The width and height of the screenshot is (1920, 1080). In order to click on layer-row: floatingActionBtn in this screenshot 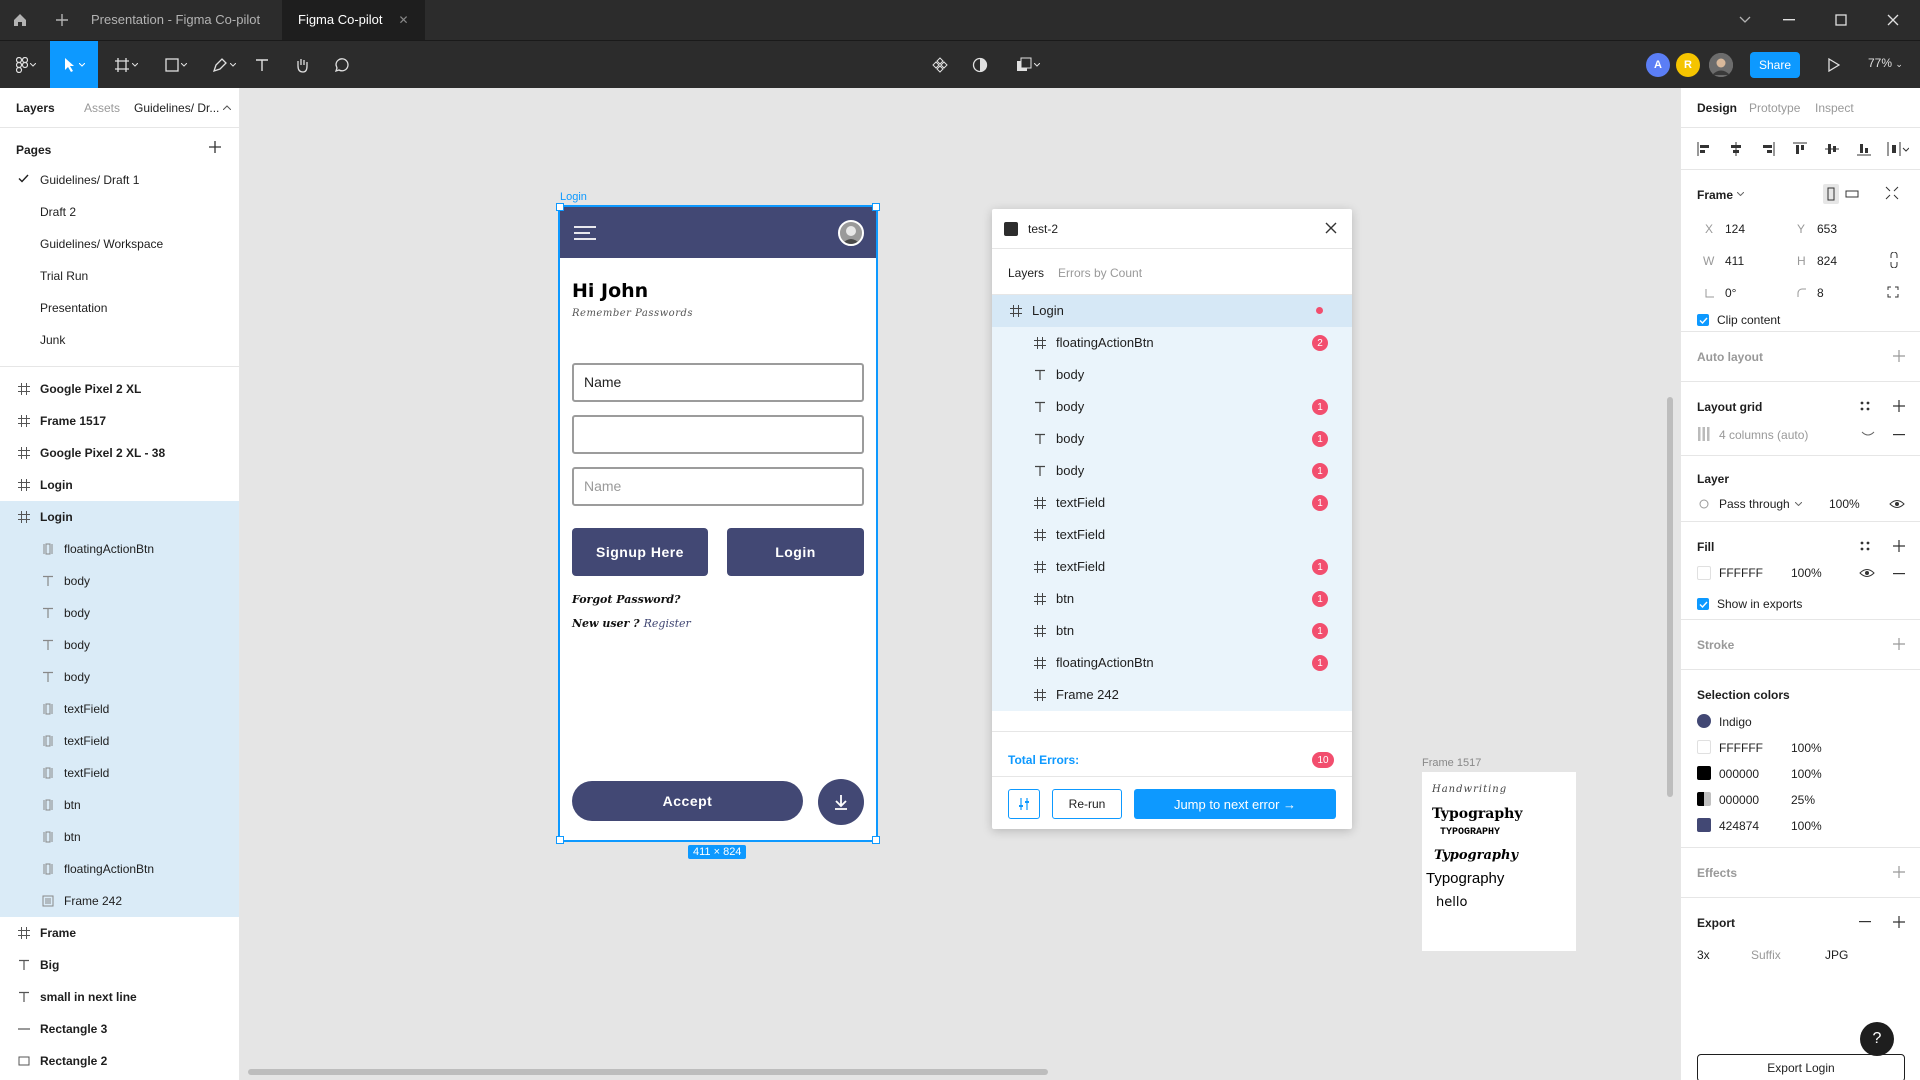, I will do `click(119, 869)`.